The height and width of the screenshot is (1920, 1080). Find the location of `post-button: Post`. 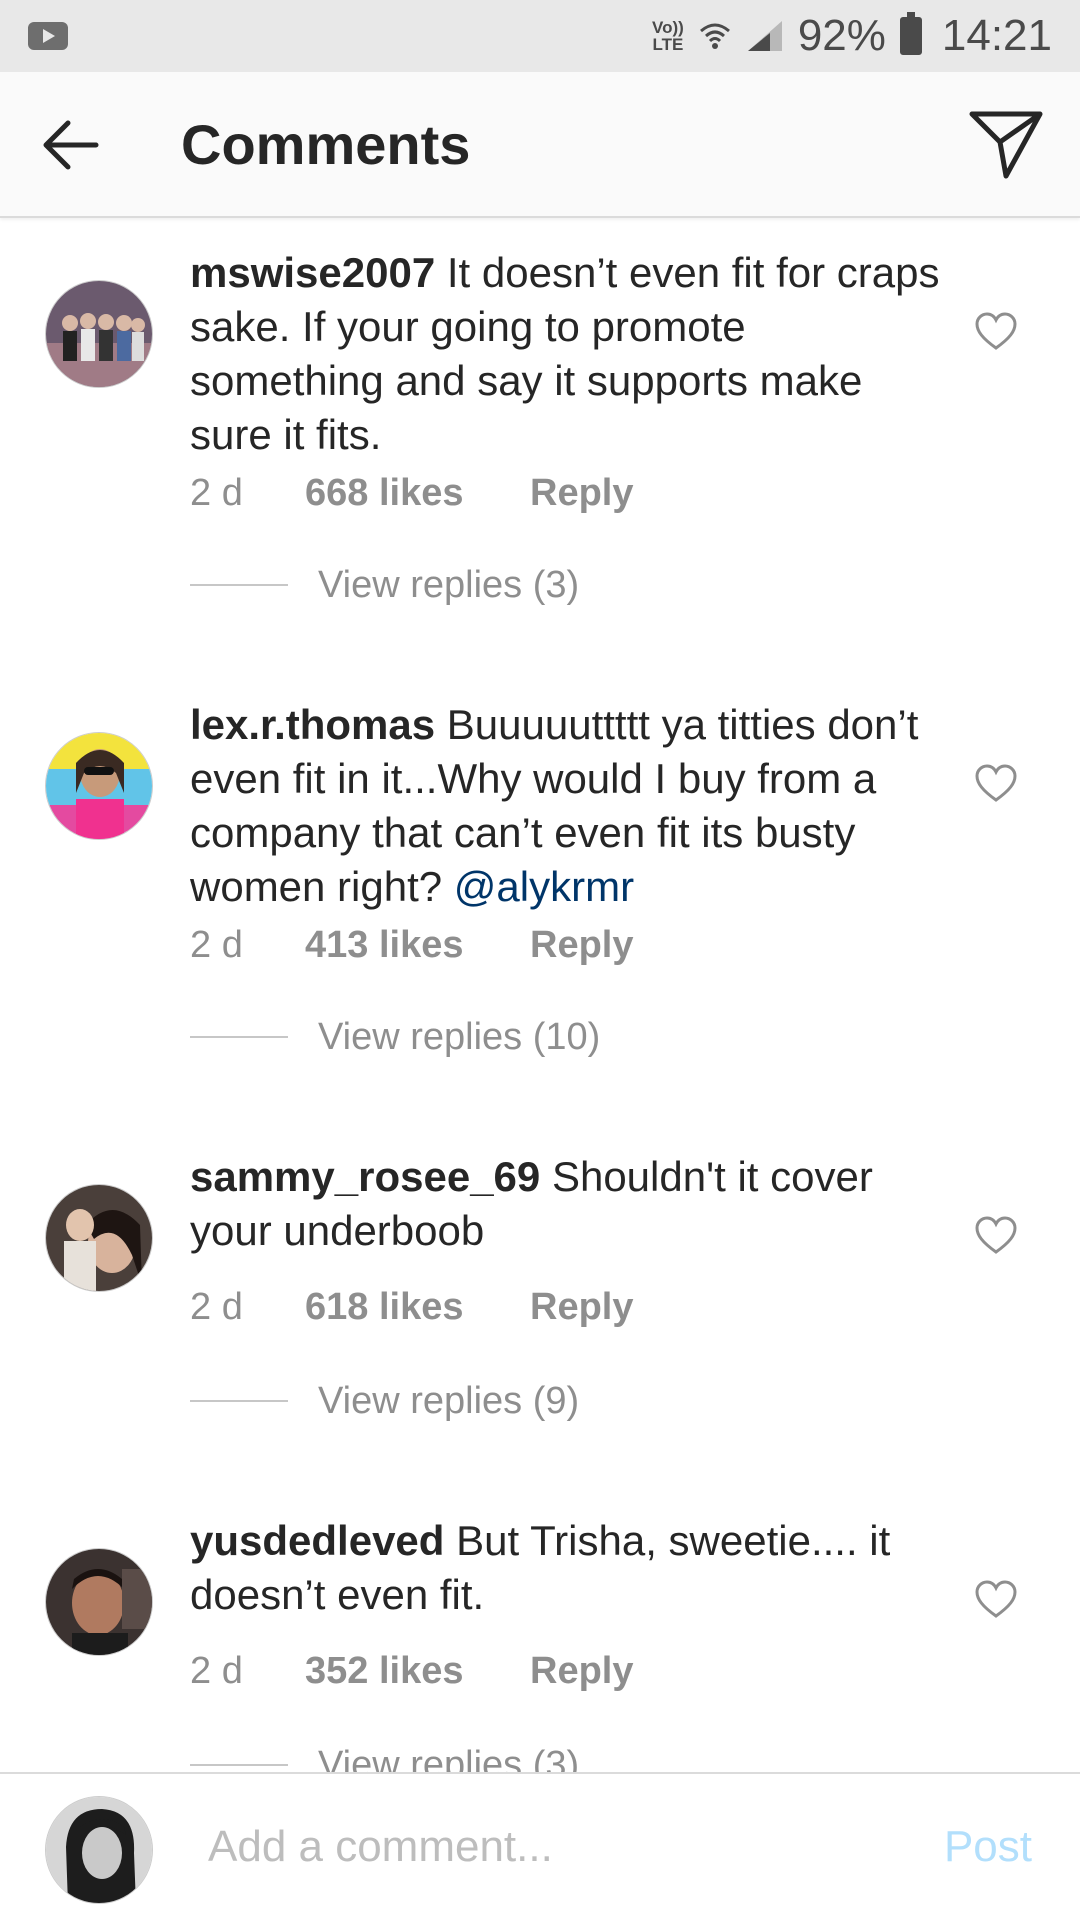

post-button: Post is located at coordinates (988, 1847).